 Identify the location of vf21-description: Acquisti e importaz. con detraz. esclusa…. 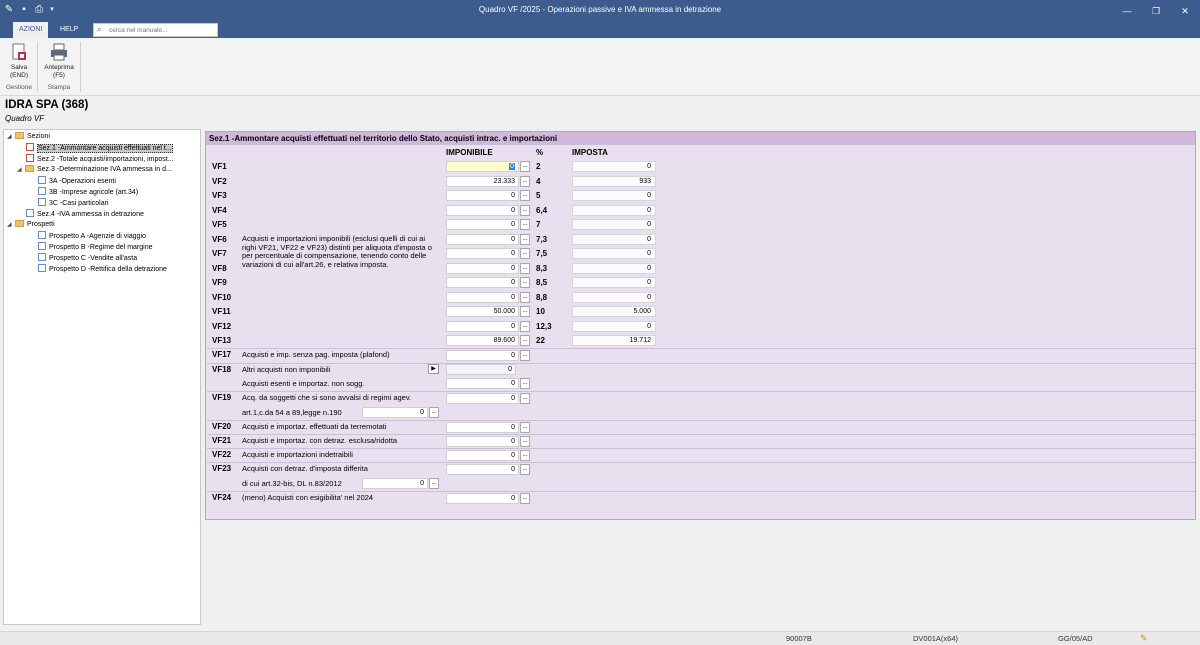
(320, 440).